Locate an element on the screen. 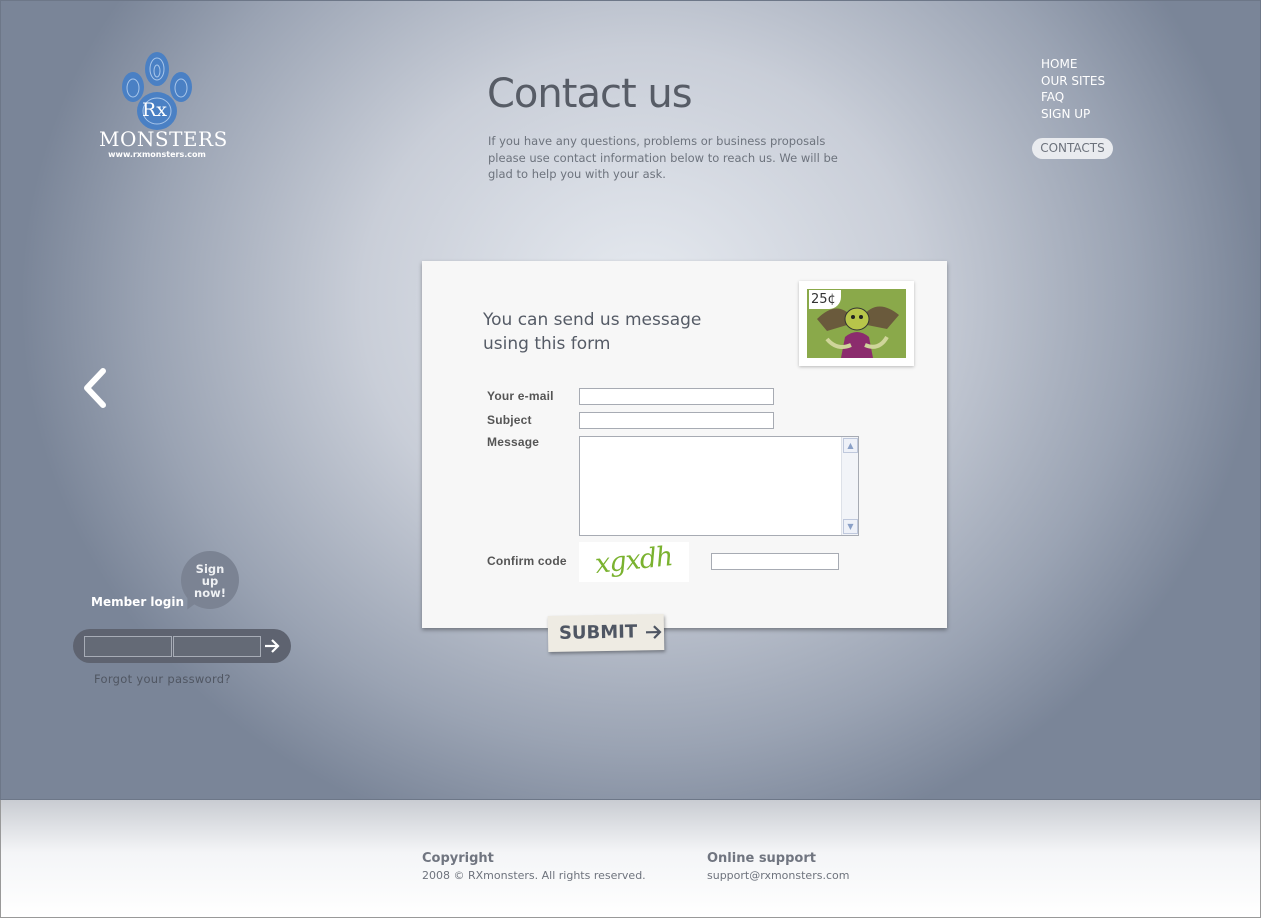 This screenshot has width=1261, height=918. password-input is located at coordinates (217, 646).